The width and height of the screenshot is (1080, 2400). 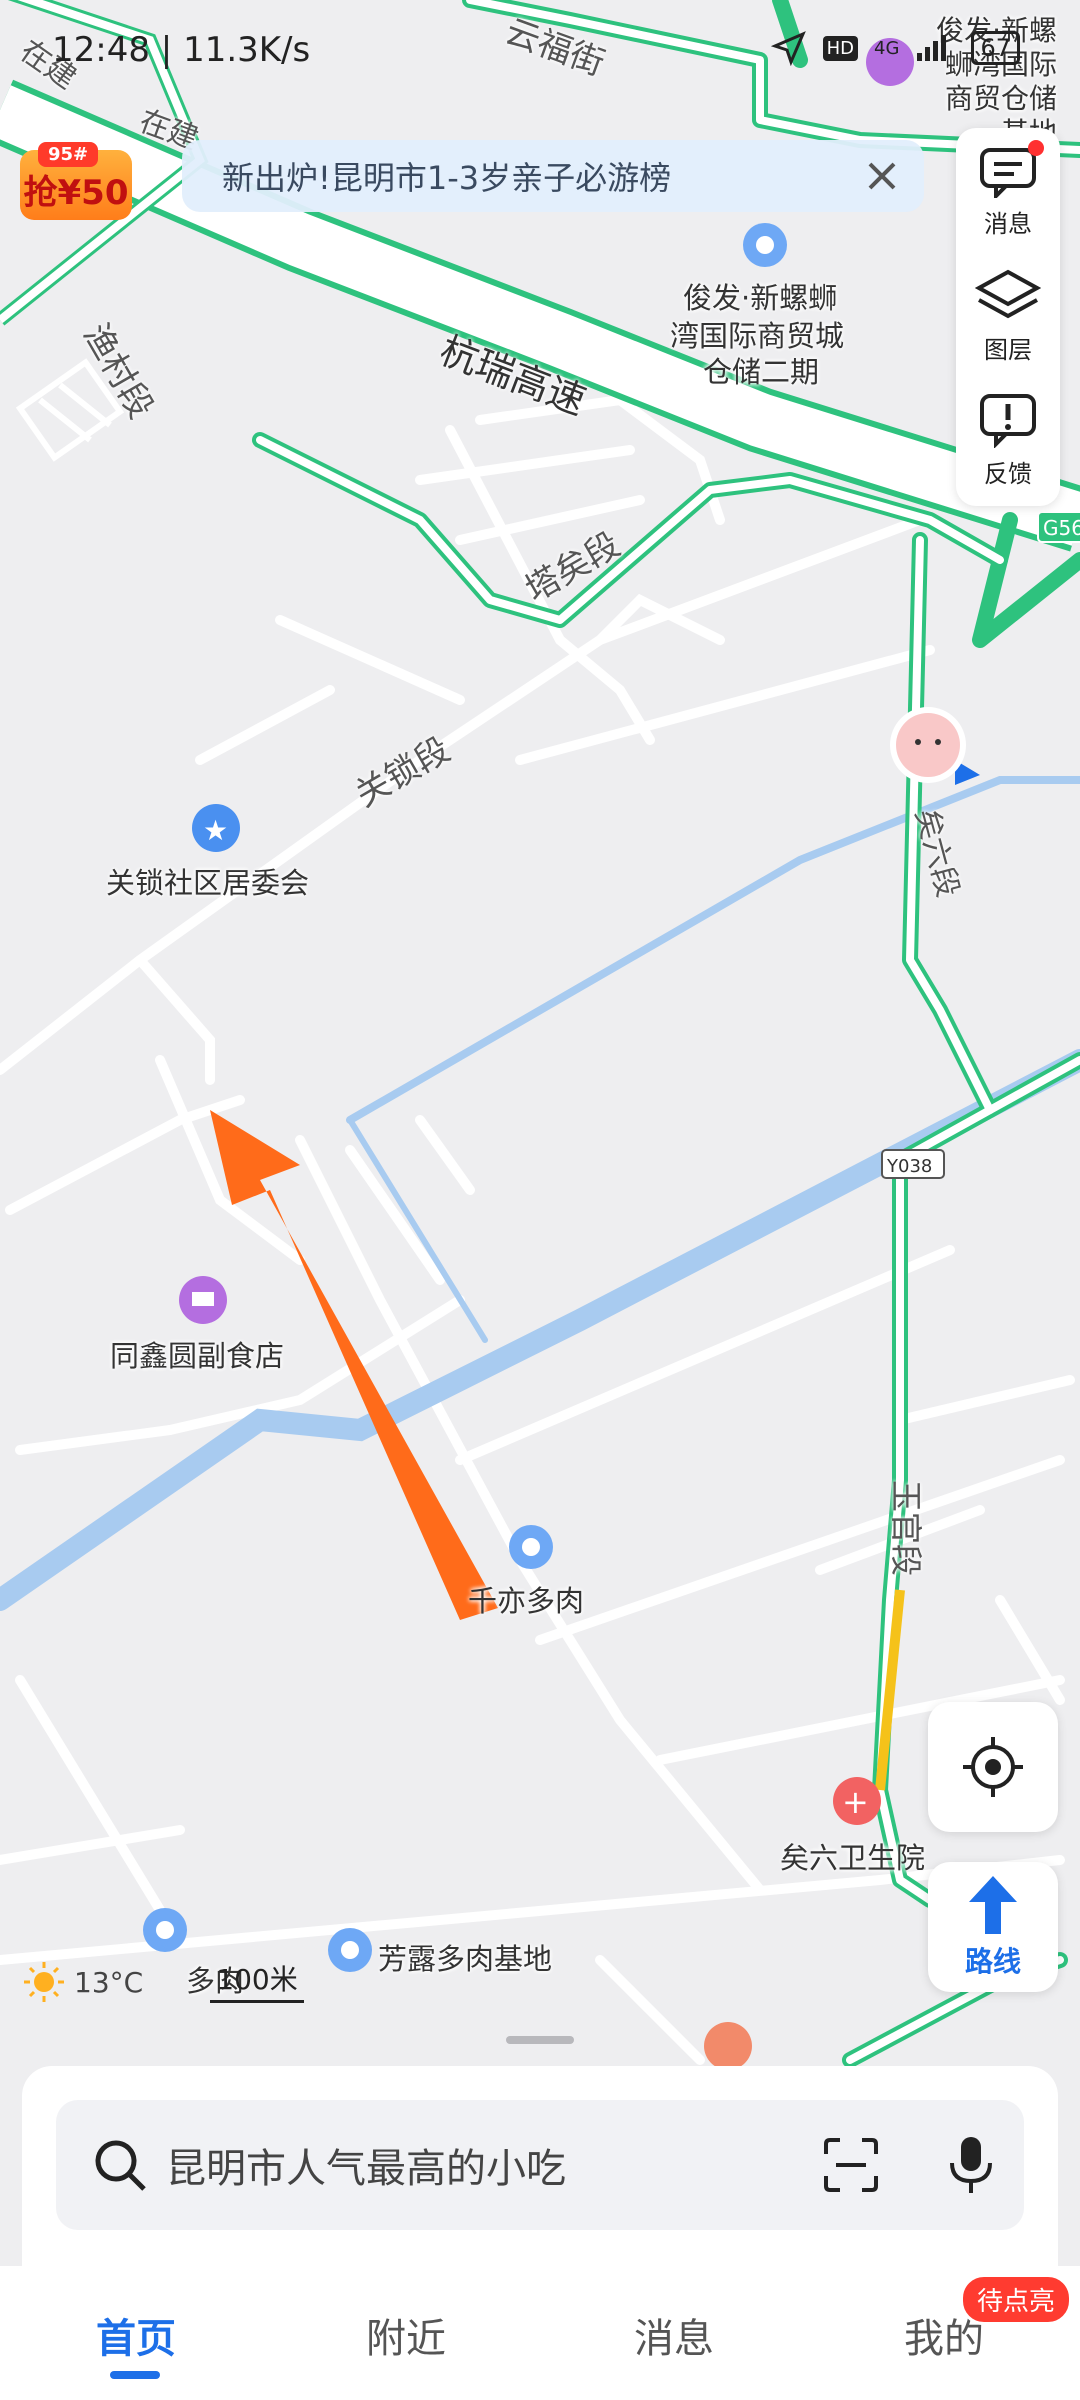 What do you see at coordinates (1008, 223) in the screenshot?
I see `messages-label: 消息` at bounding box center [1008, 223].